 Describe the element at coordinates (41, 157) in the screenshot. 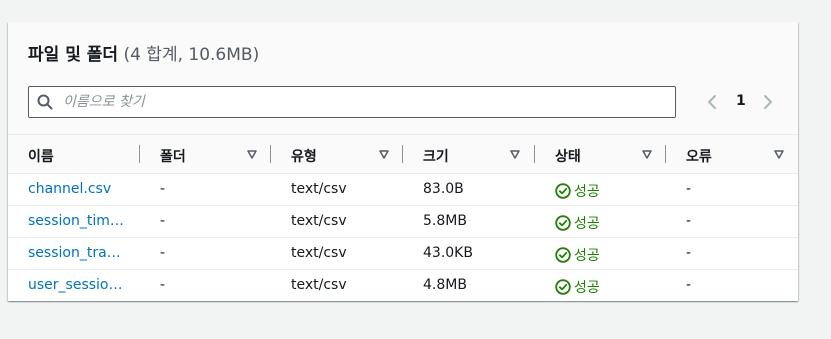

I see `column-label: 이름` at that location.